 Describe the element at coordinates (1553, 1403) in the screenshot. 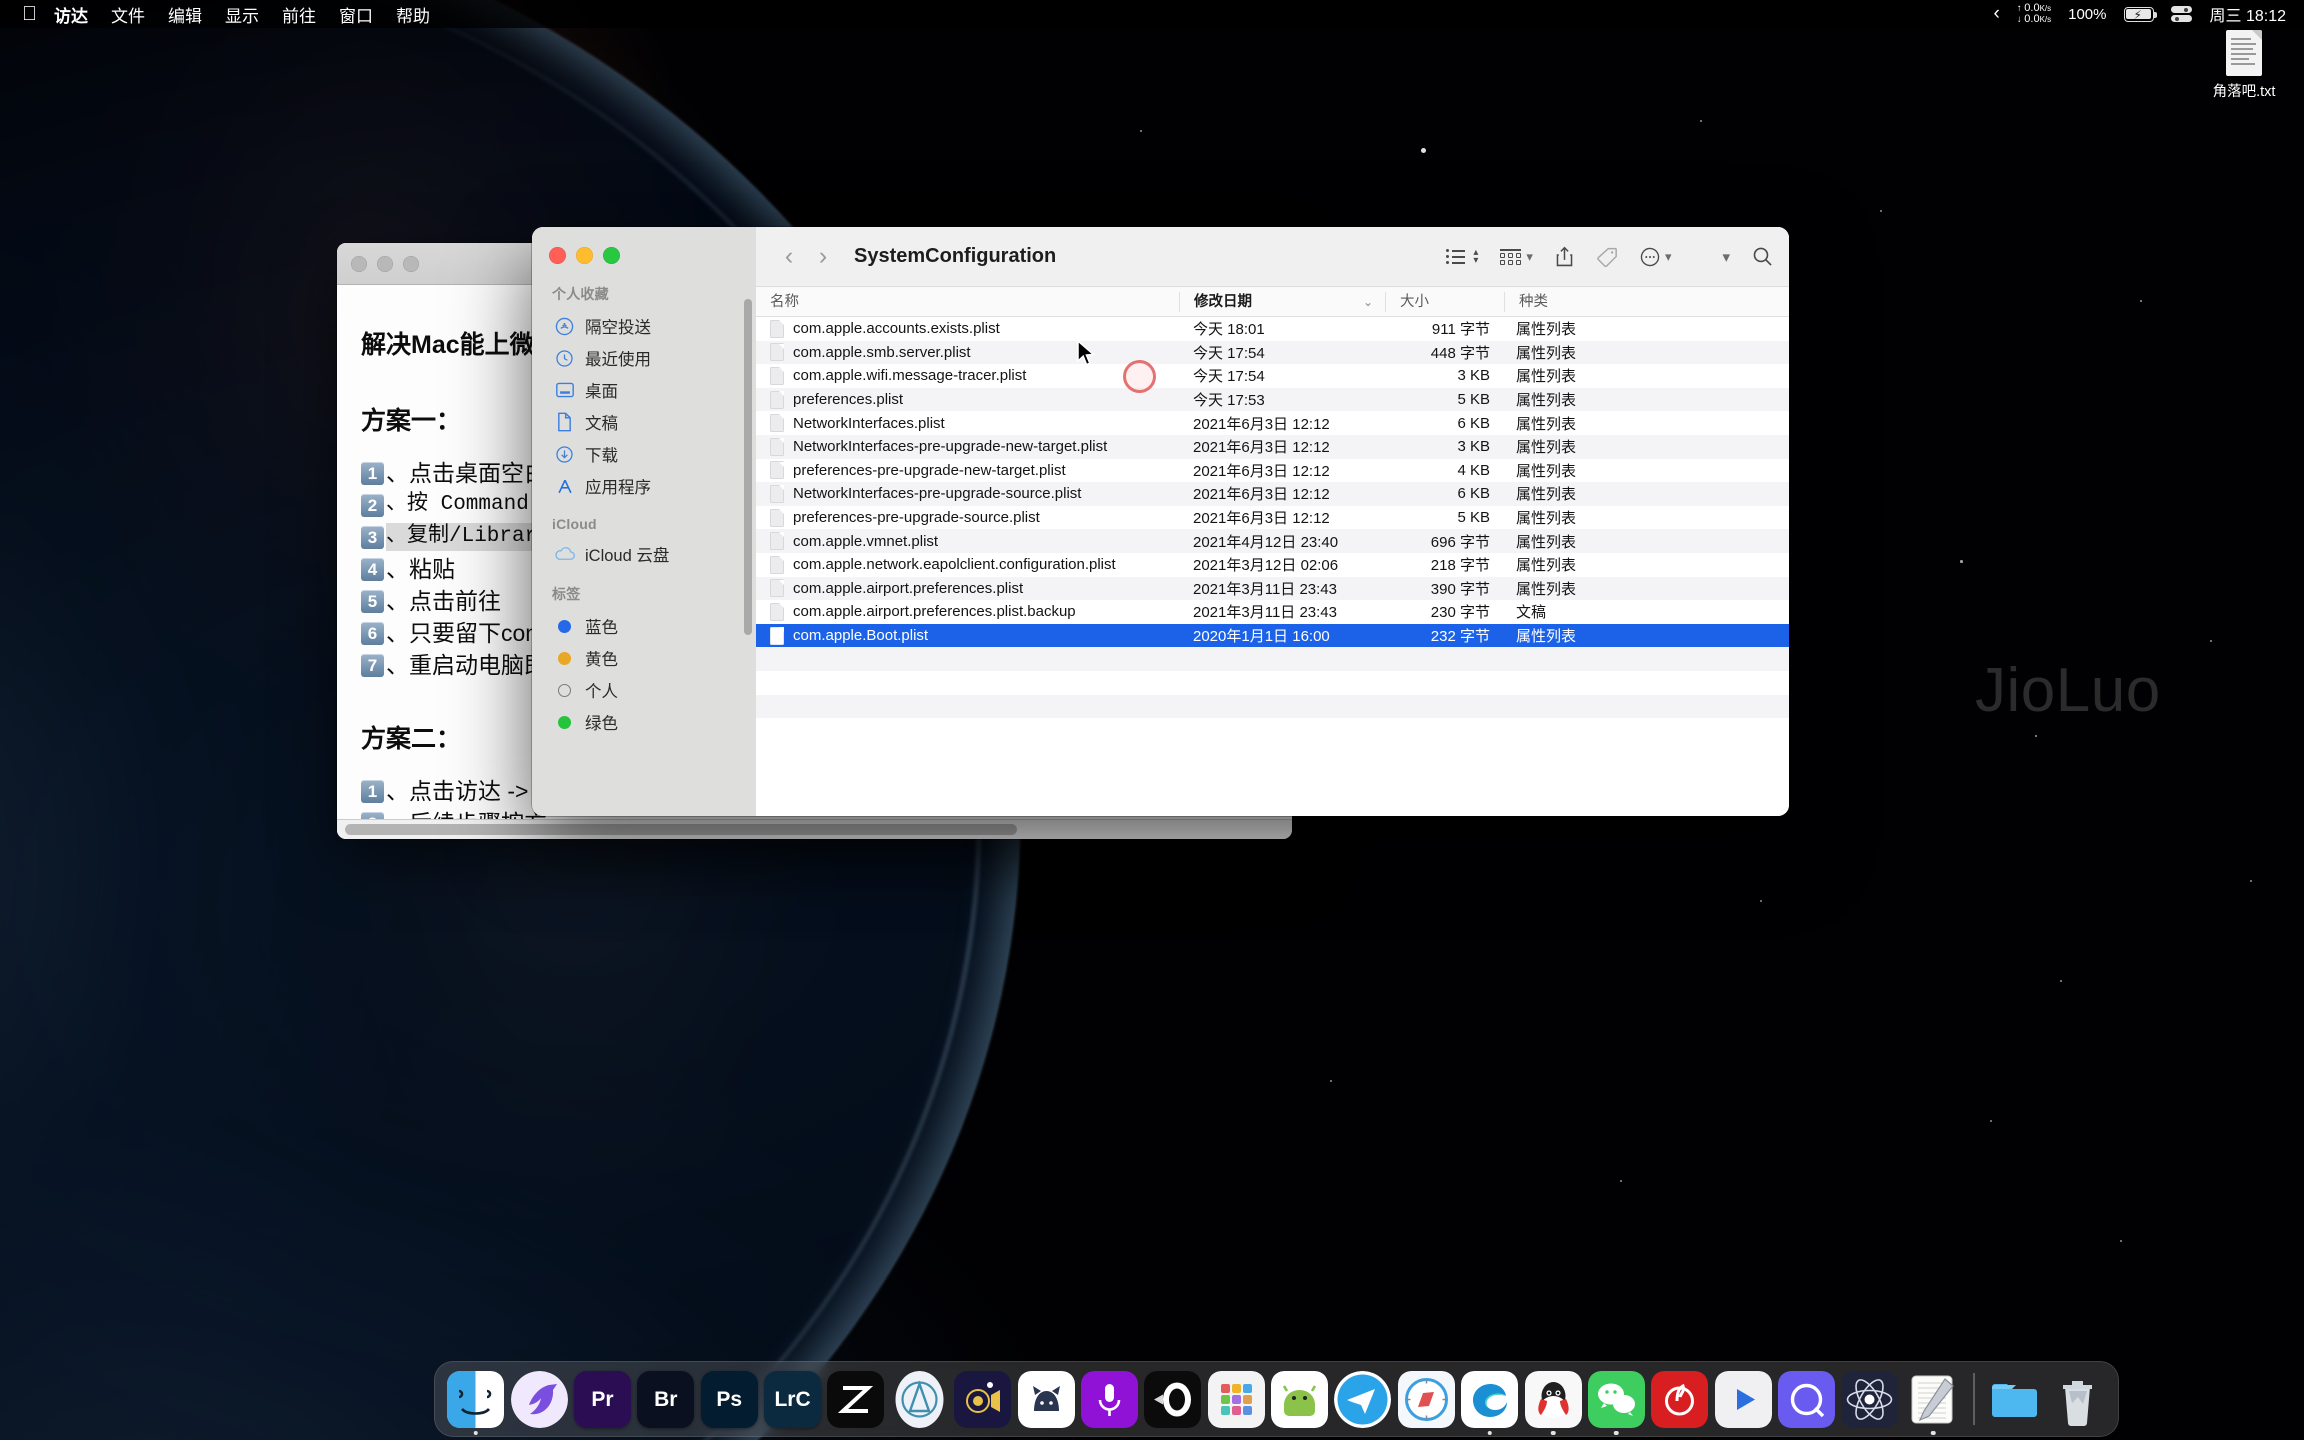

I see `dock-item-qq` at that location.